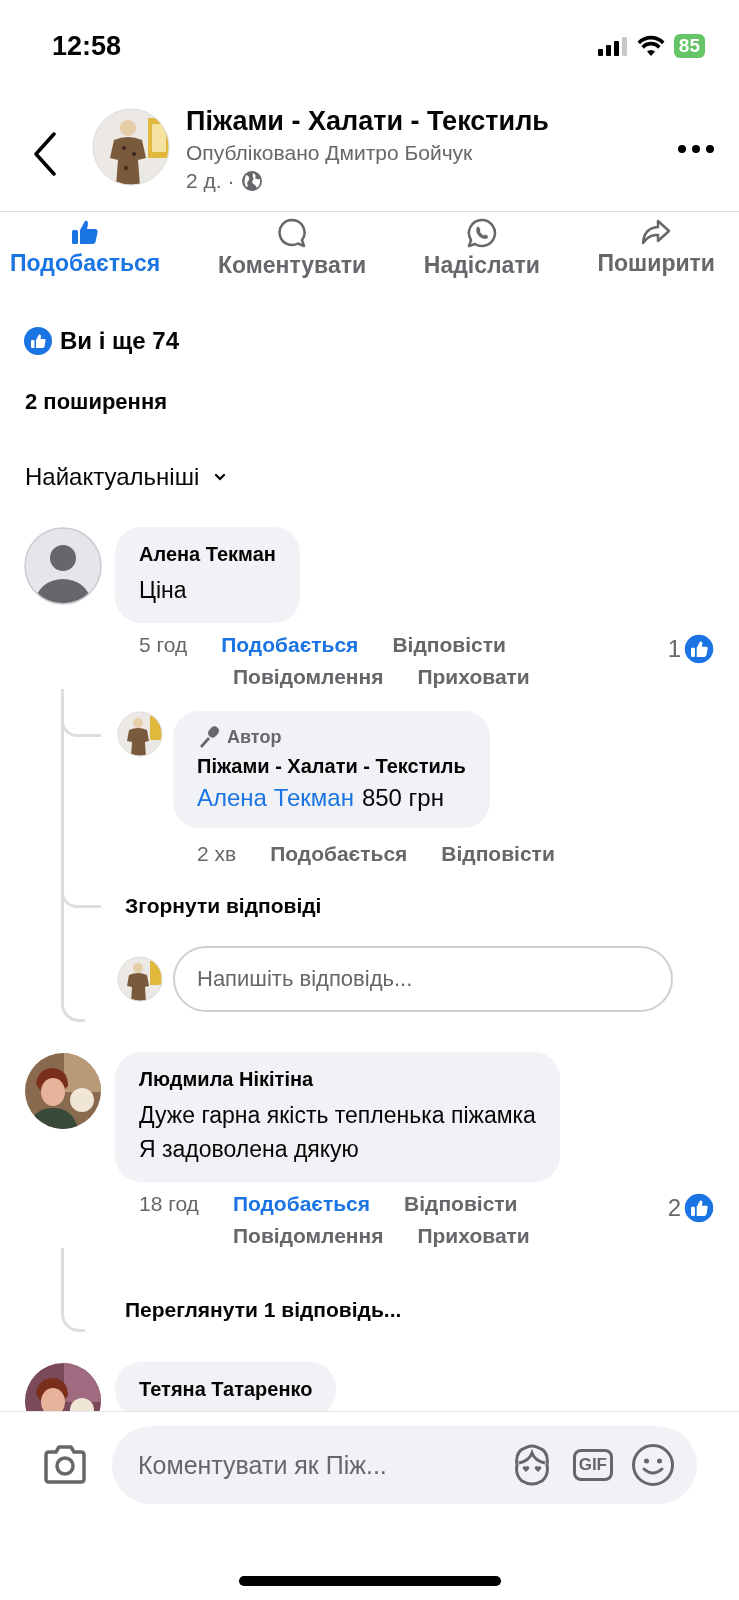 The height and width of the screenshot is (1600, 739). Describe the element at coordinates (337, 1080) in the screenshot. I see `comment-author: Людмила Нікітіна` at that location.